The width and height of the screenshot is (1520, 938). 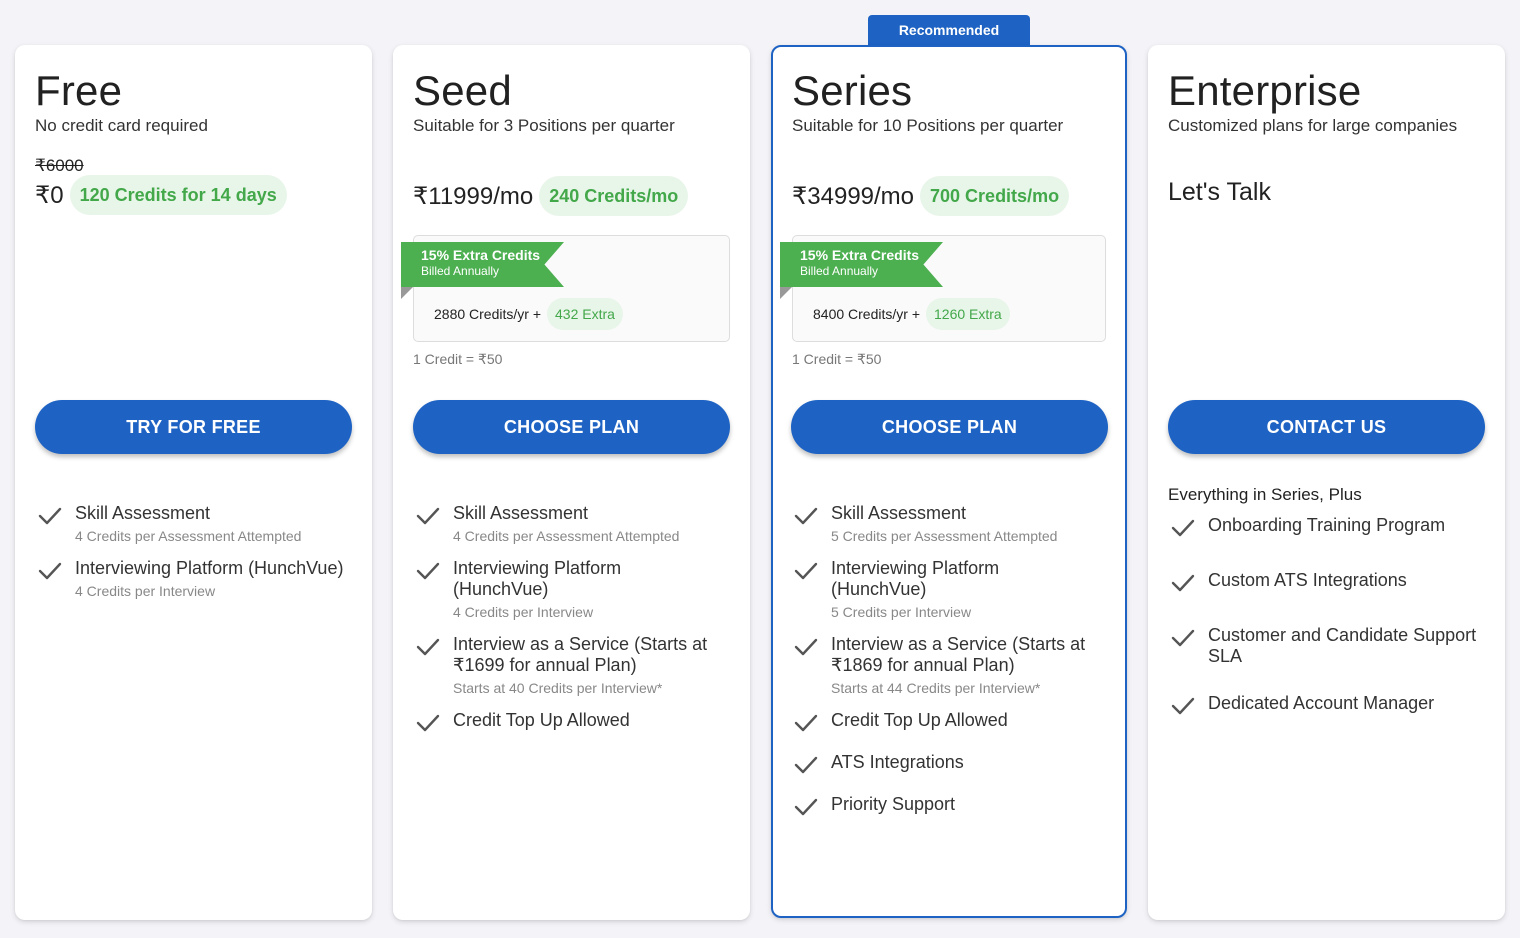 I want to click on features-heading: Everything in Series, Plus, so click(x=1265, y=494).